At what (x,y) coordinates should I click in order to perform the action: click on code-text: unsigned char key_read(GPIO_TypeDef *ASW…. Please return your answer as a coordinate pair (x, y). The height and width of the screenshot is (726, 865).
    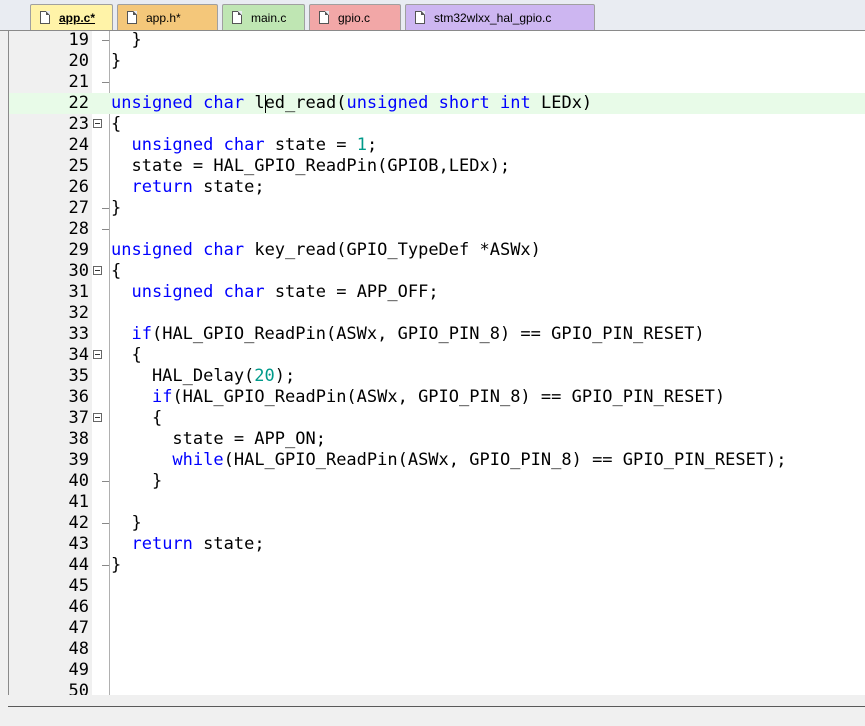
    Looking at the image, I should click on (326, 250).